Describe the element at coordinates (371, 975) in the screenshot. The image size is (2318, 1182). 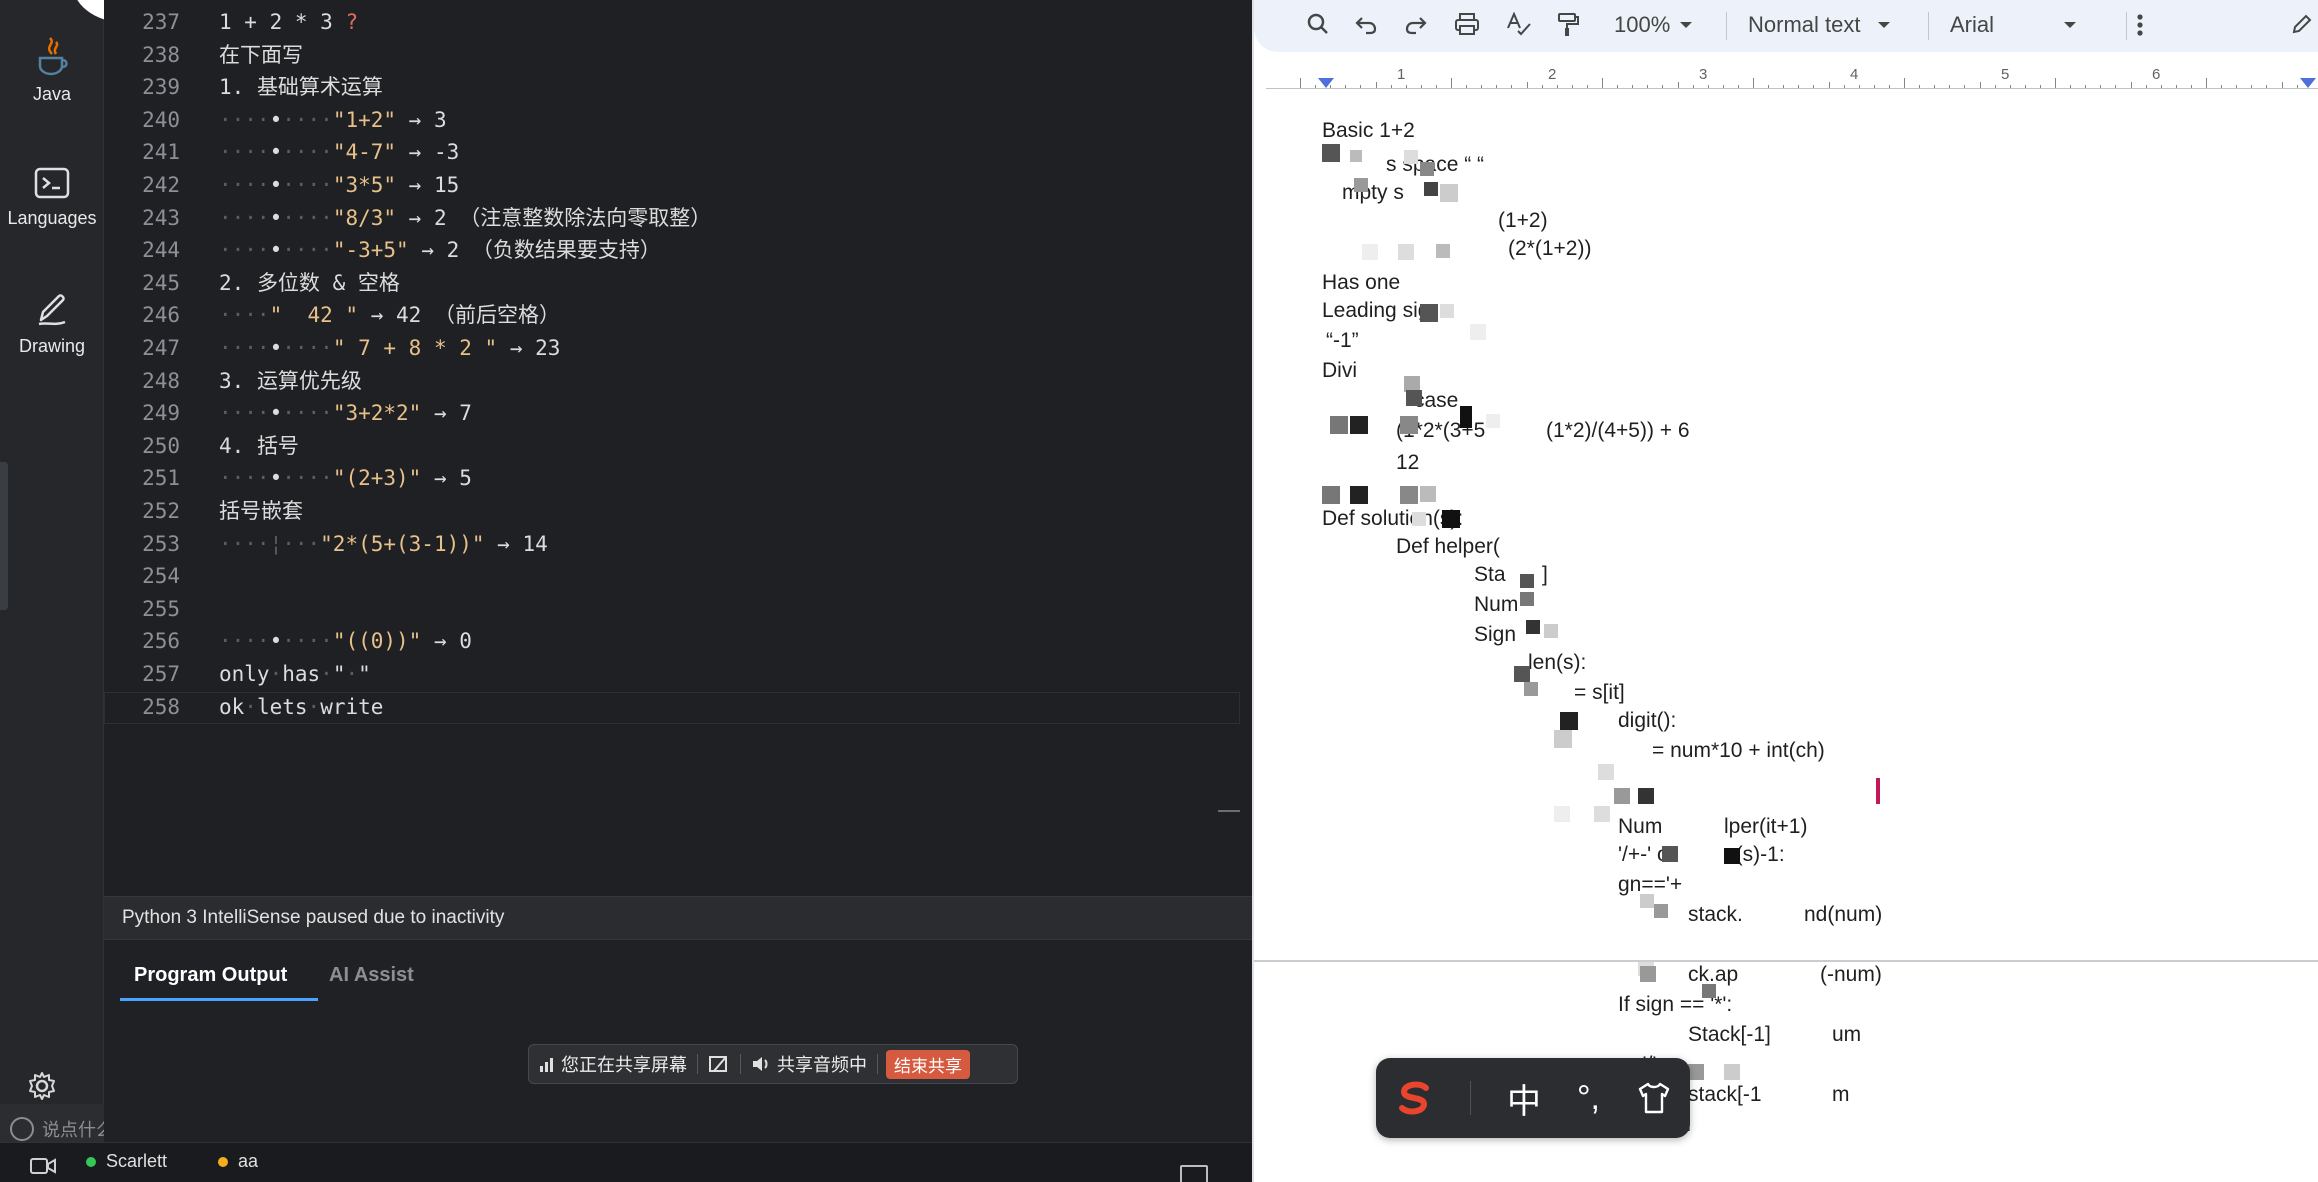
I see `tab-ai-assist: AI Assist` at that location.